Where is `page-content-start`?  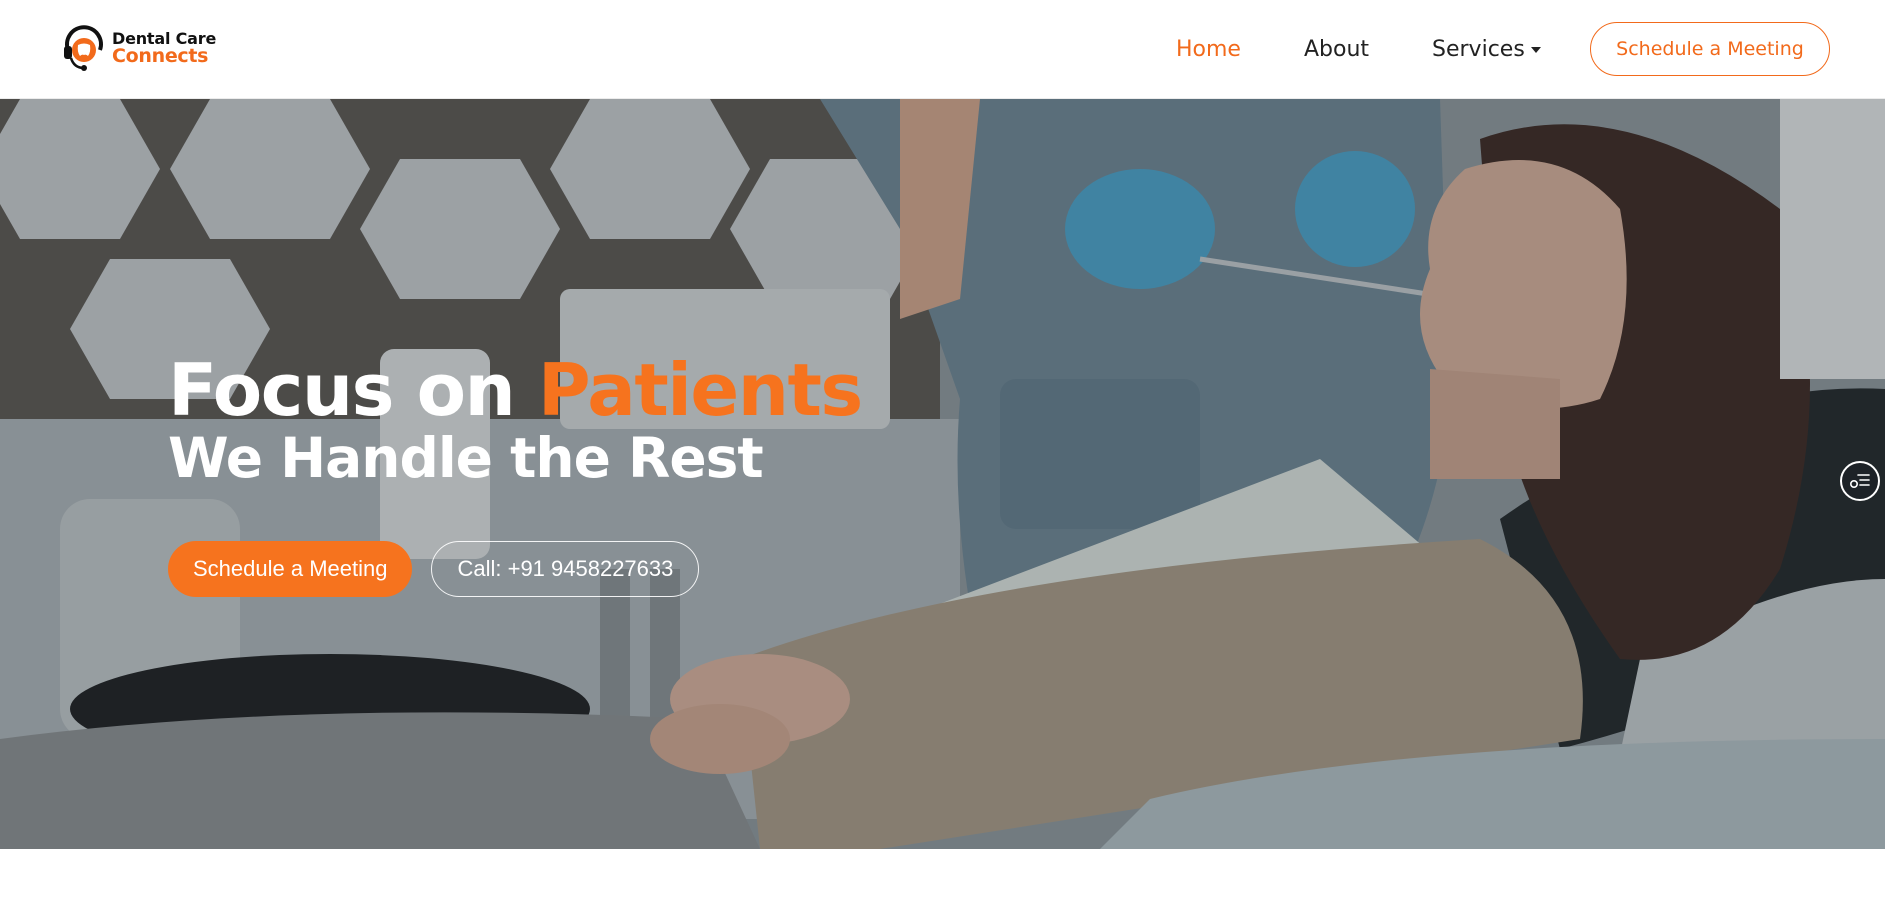 page-content-start is located at coordinates (942, 879).